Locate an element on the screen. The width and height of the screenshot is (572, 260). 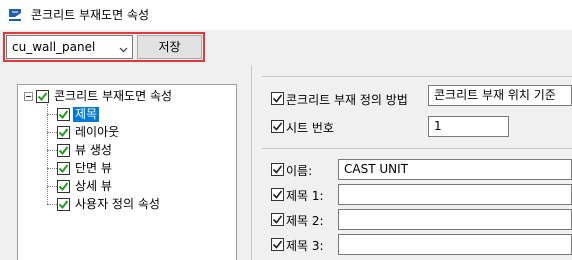
name-label: 이름: is located at coordinates (299, 171).